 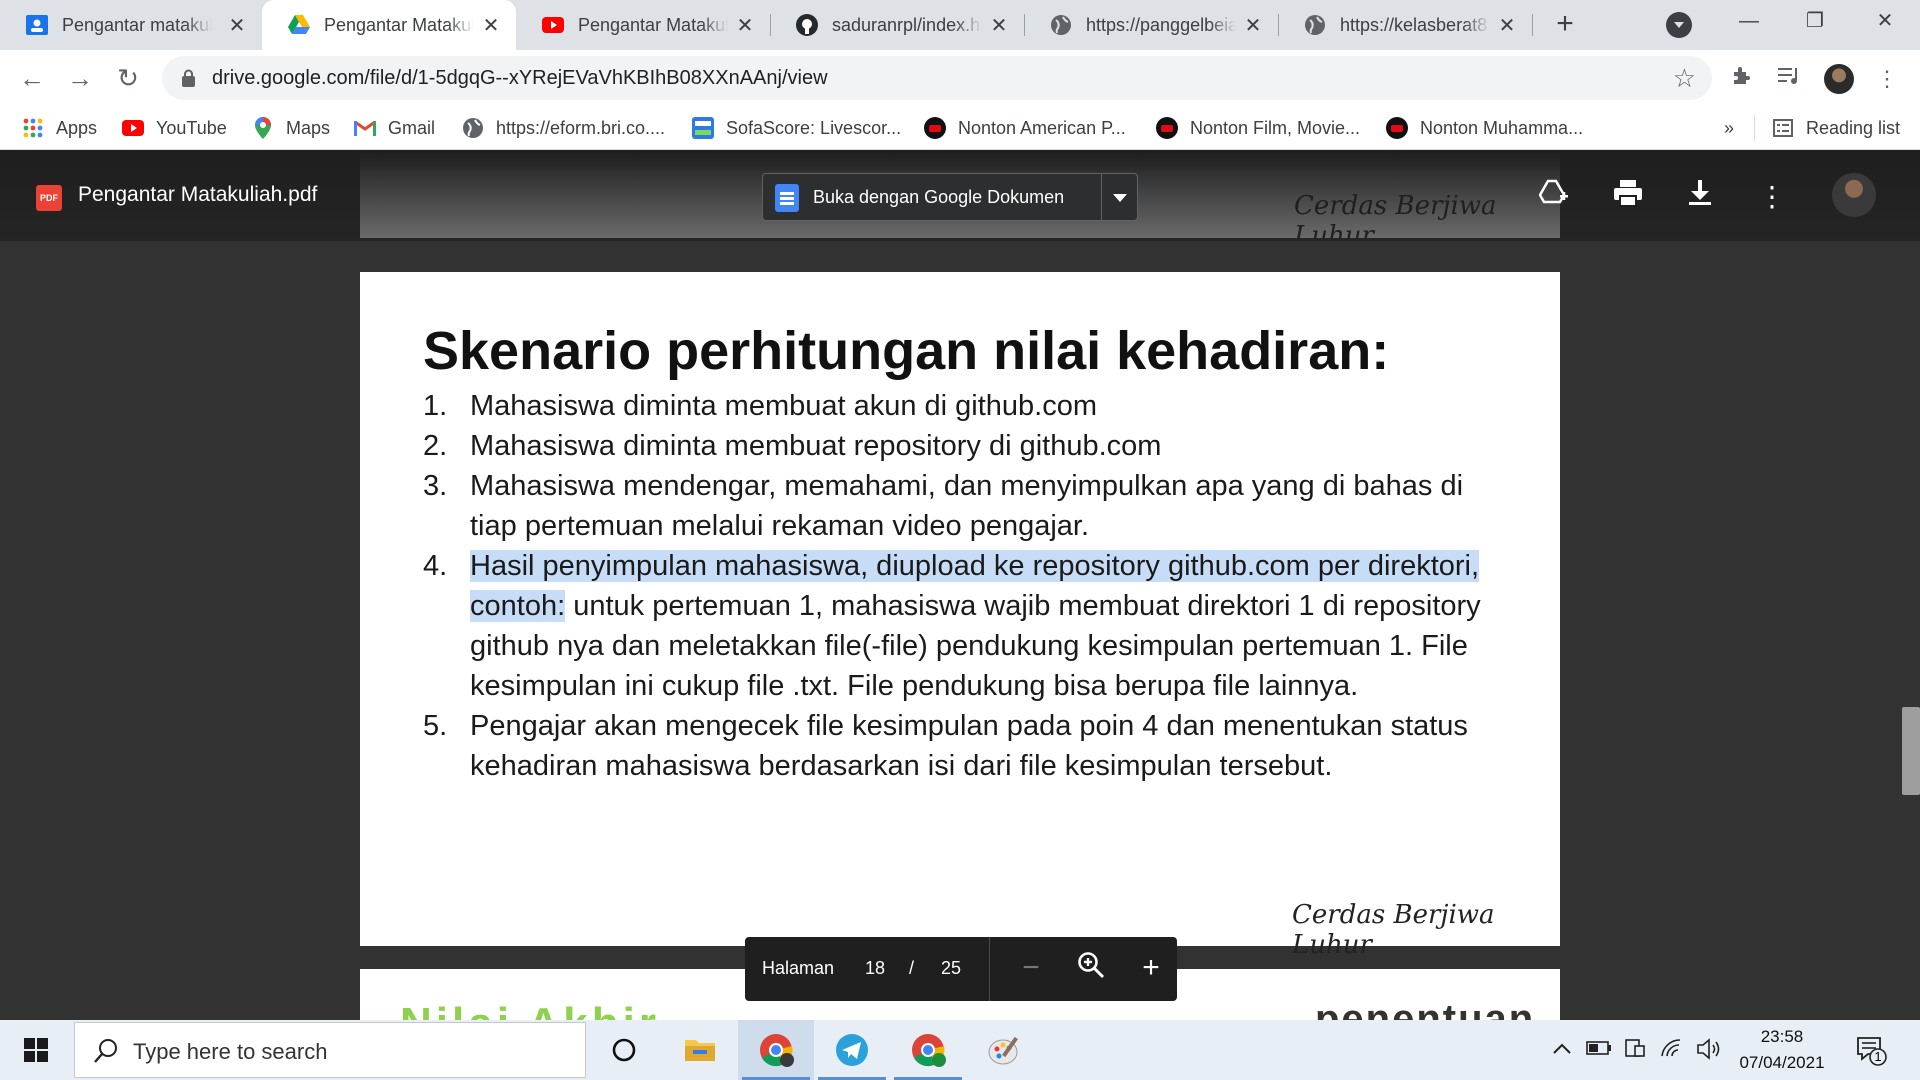 What do you see at coordinates (1709, 1052) in the screenshot?
I see `volume-icon` at bounding box center [1709, 1052].